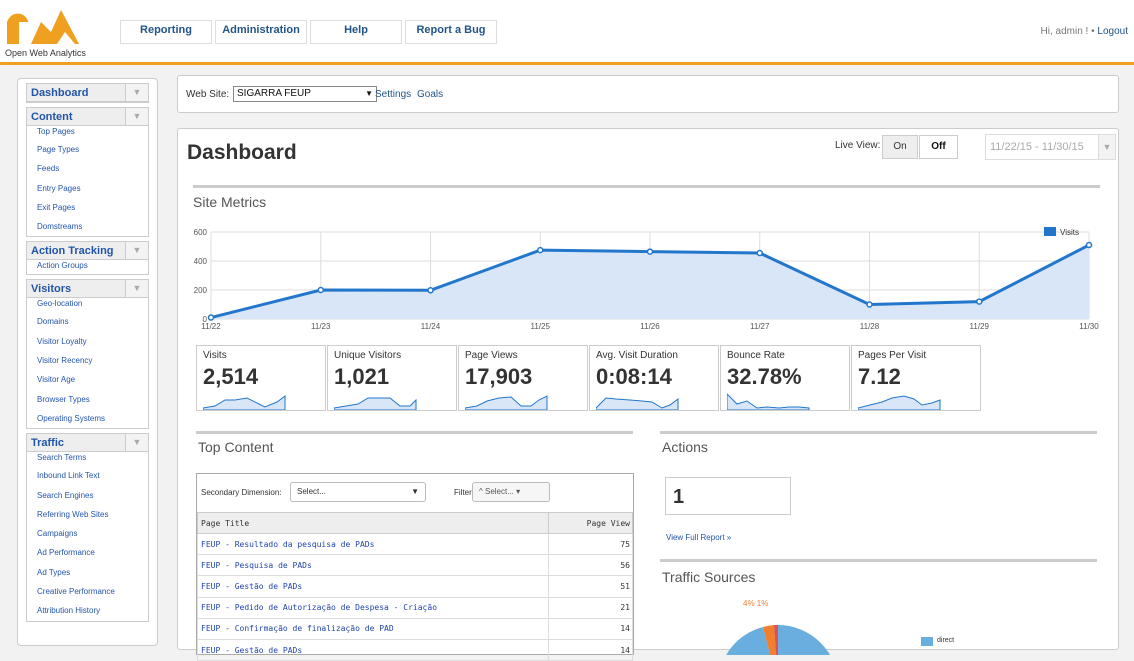  I want to click on sidebar-item-visitor-loyalty: Visitor Loyalty, so click(87, 341).